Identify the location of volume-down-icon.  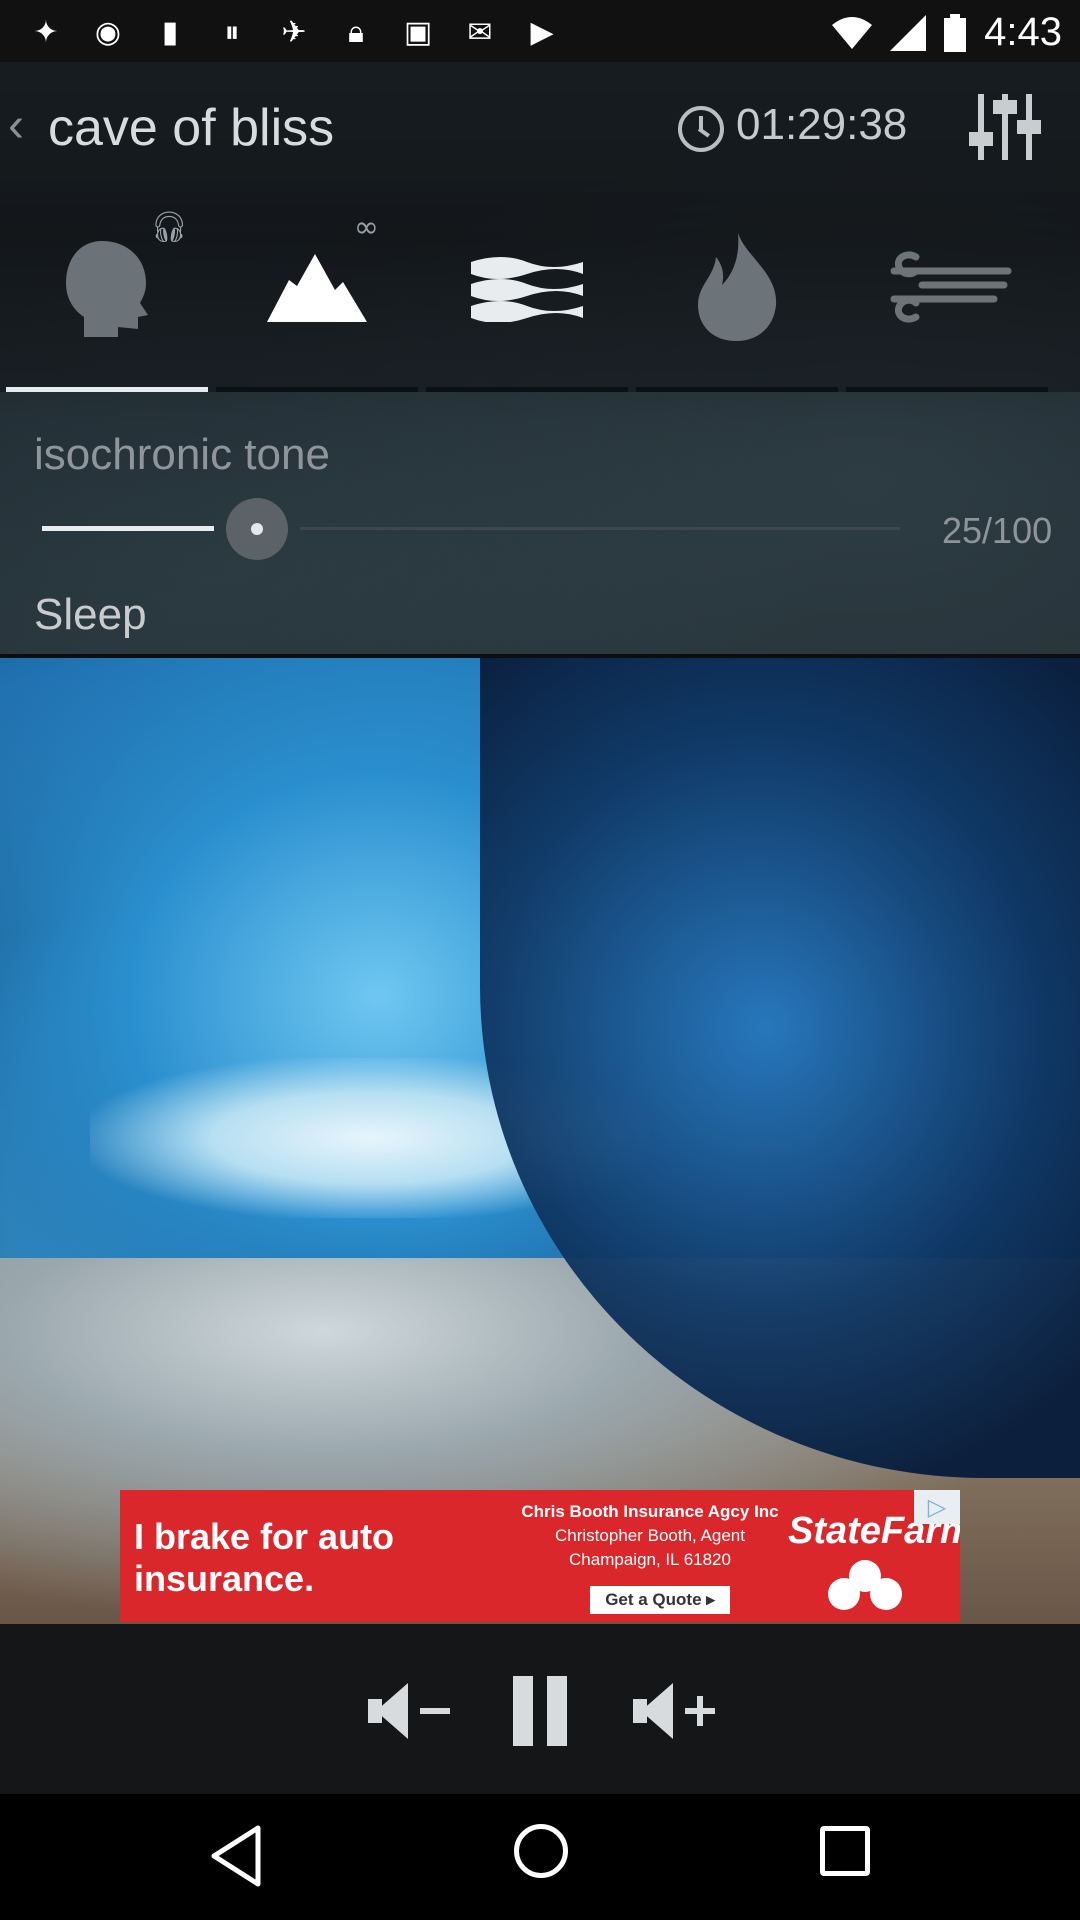
(388, 1711).